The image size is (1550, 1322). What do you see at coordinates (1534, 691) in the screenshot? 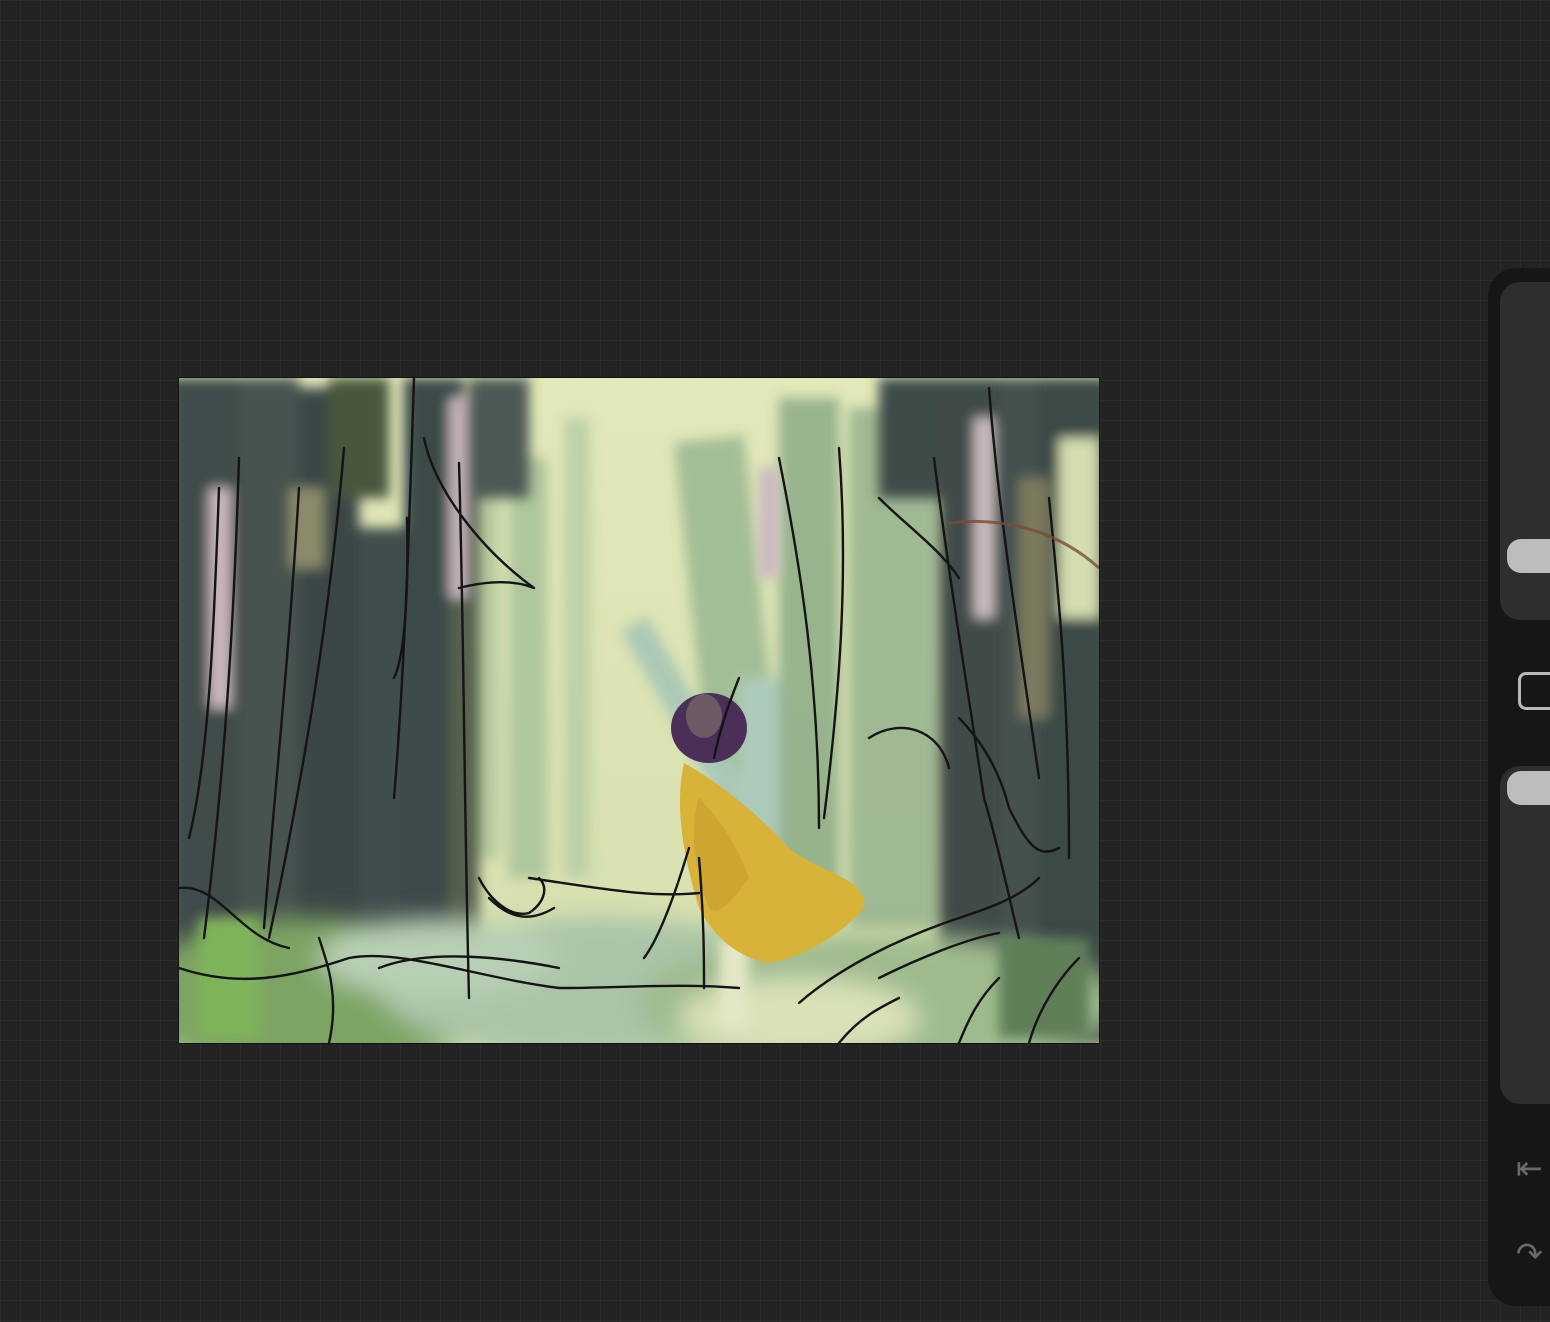
I see `modify-button` at bounding box center [1534, 691].